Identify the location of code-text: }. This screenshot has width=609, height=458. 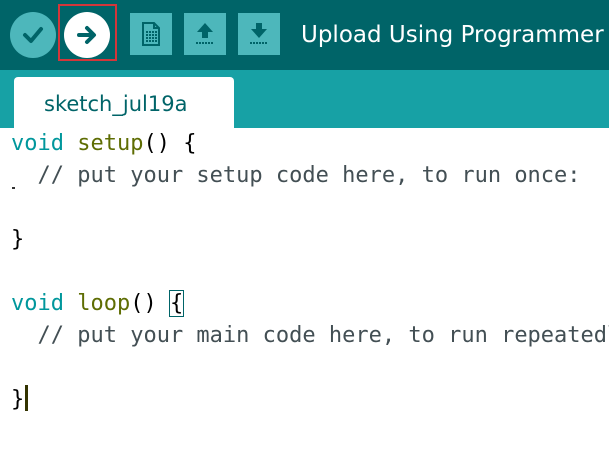
(18, 399).